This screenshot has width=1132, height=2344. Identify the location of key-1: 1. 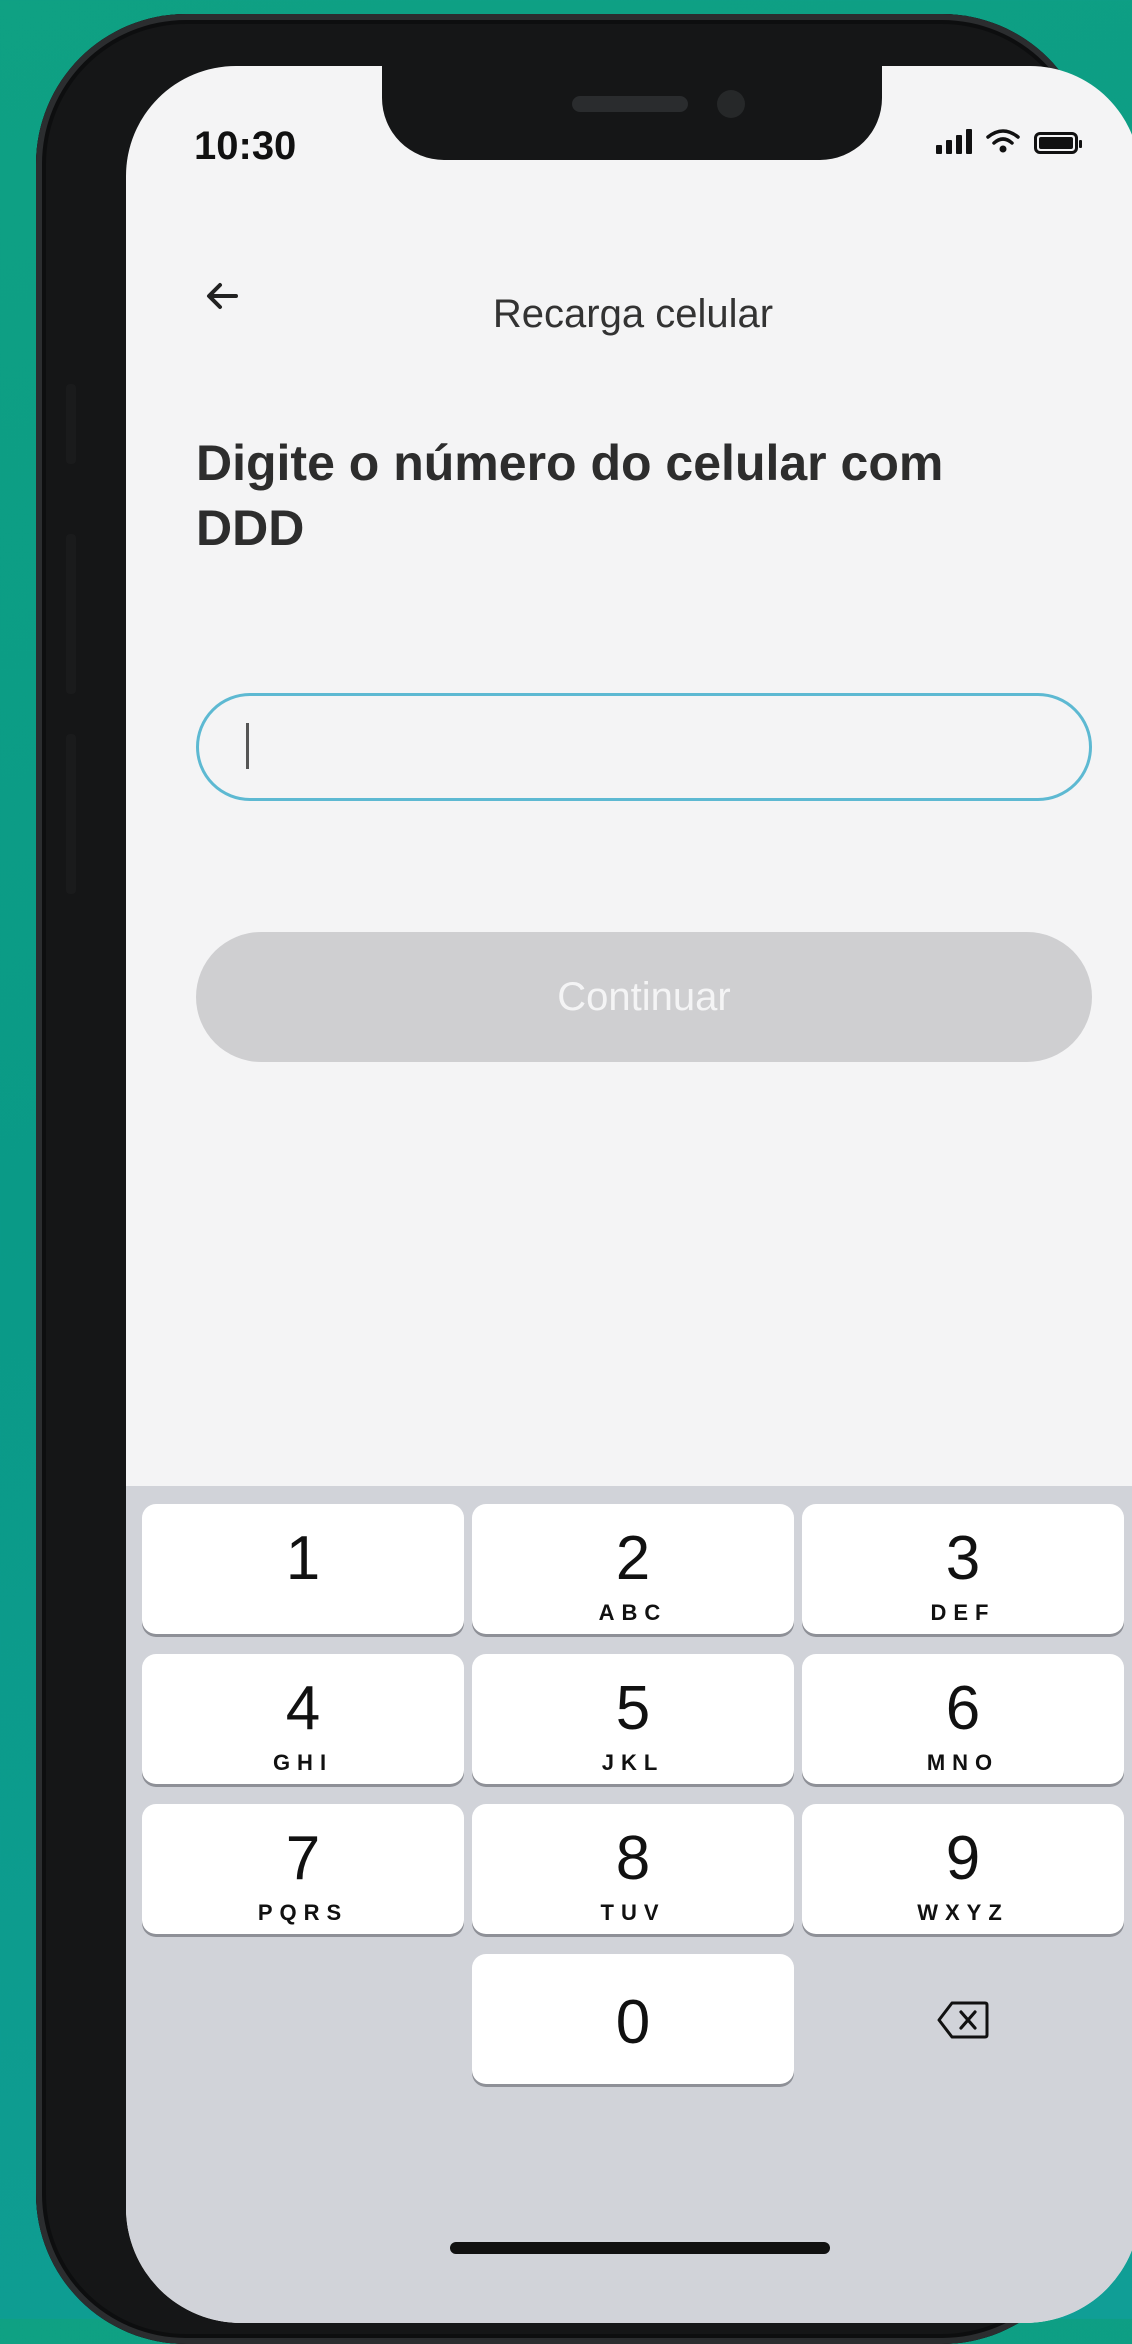
(303, 1569).